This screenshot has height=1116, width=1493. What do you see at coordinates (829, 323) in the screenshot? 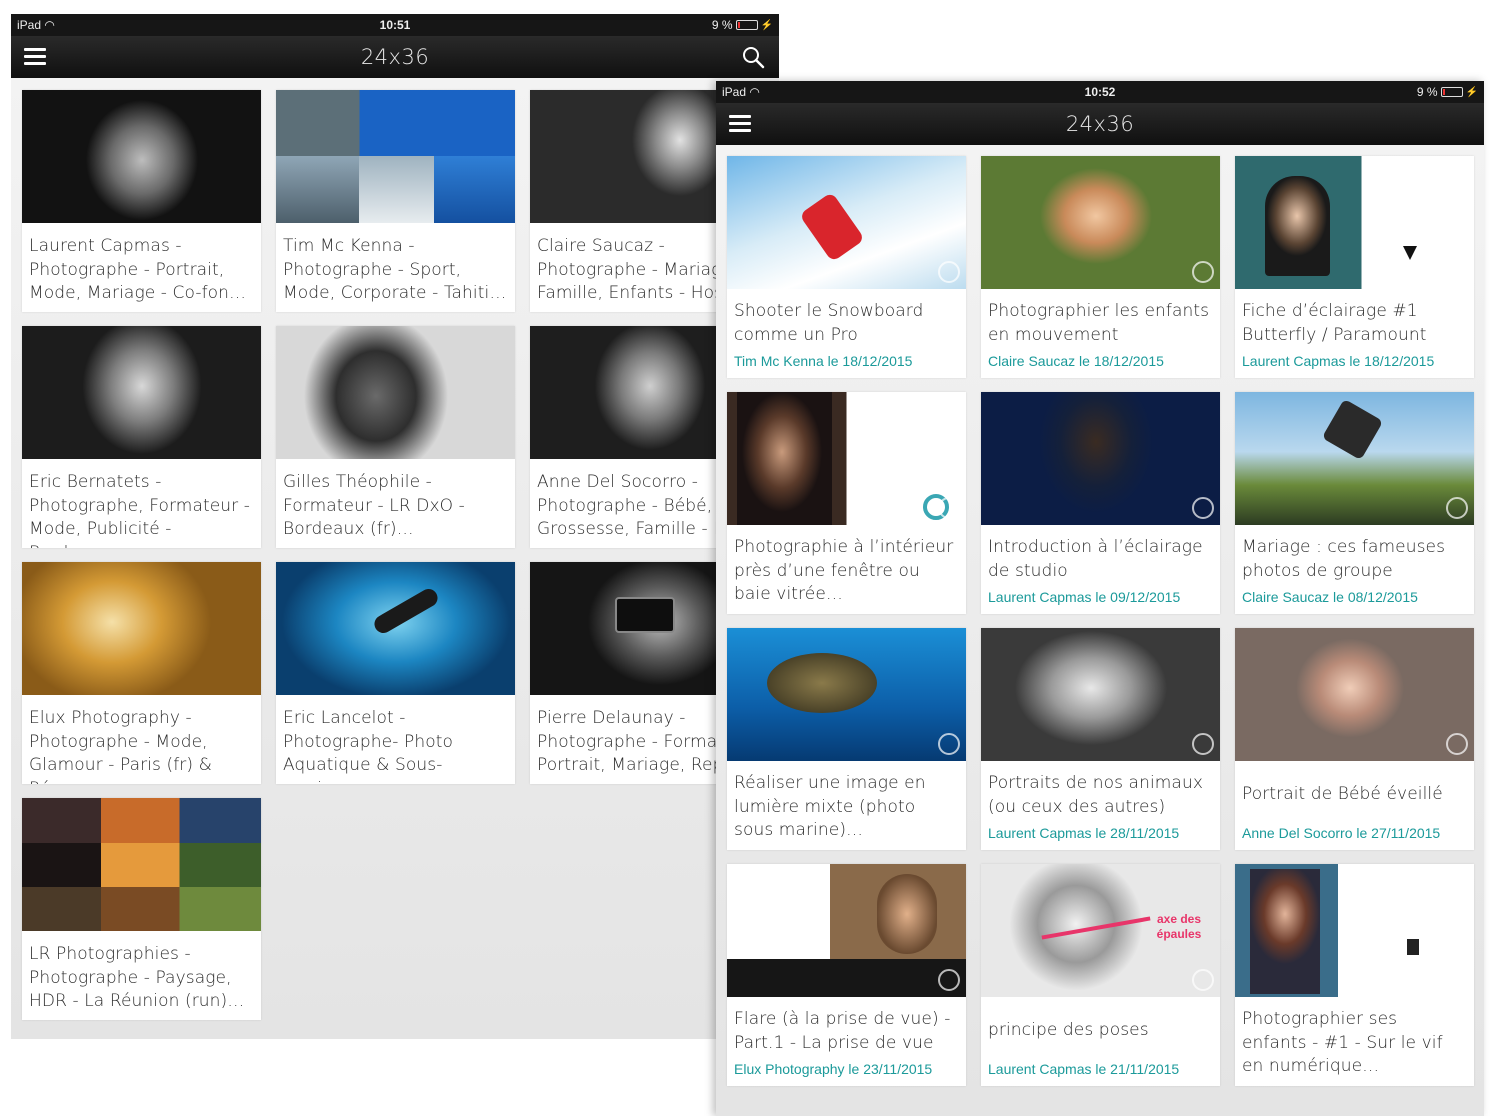
I see `article-title: Shooter le Snowboard comme un Pro` at bounding box center [829, 323].